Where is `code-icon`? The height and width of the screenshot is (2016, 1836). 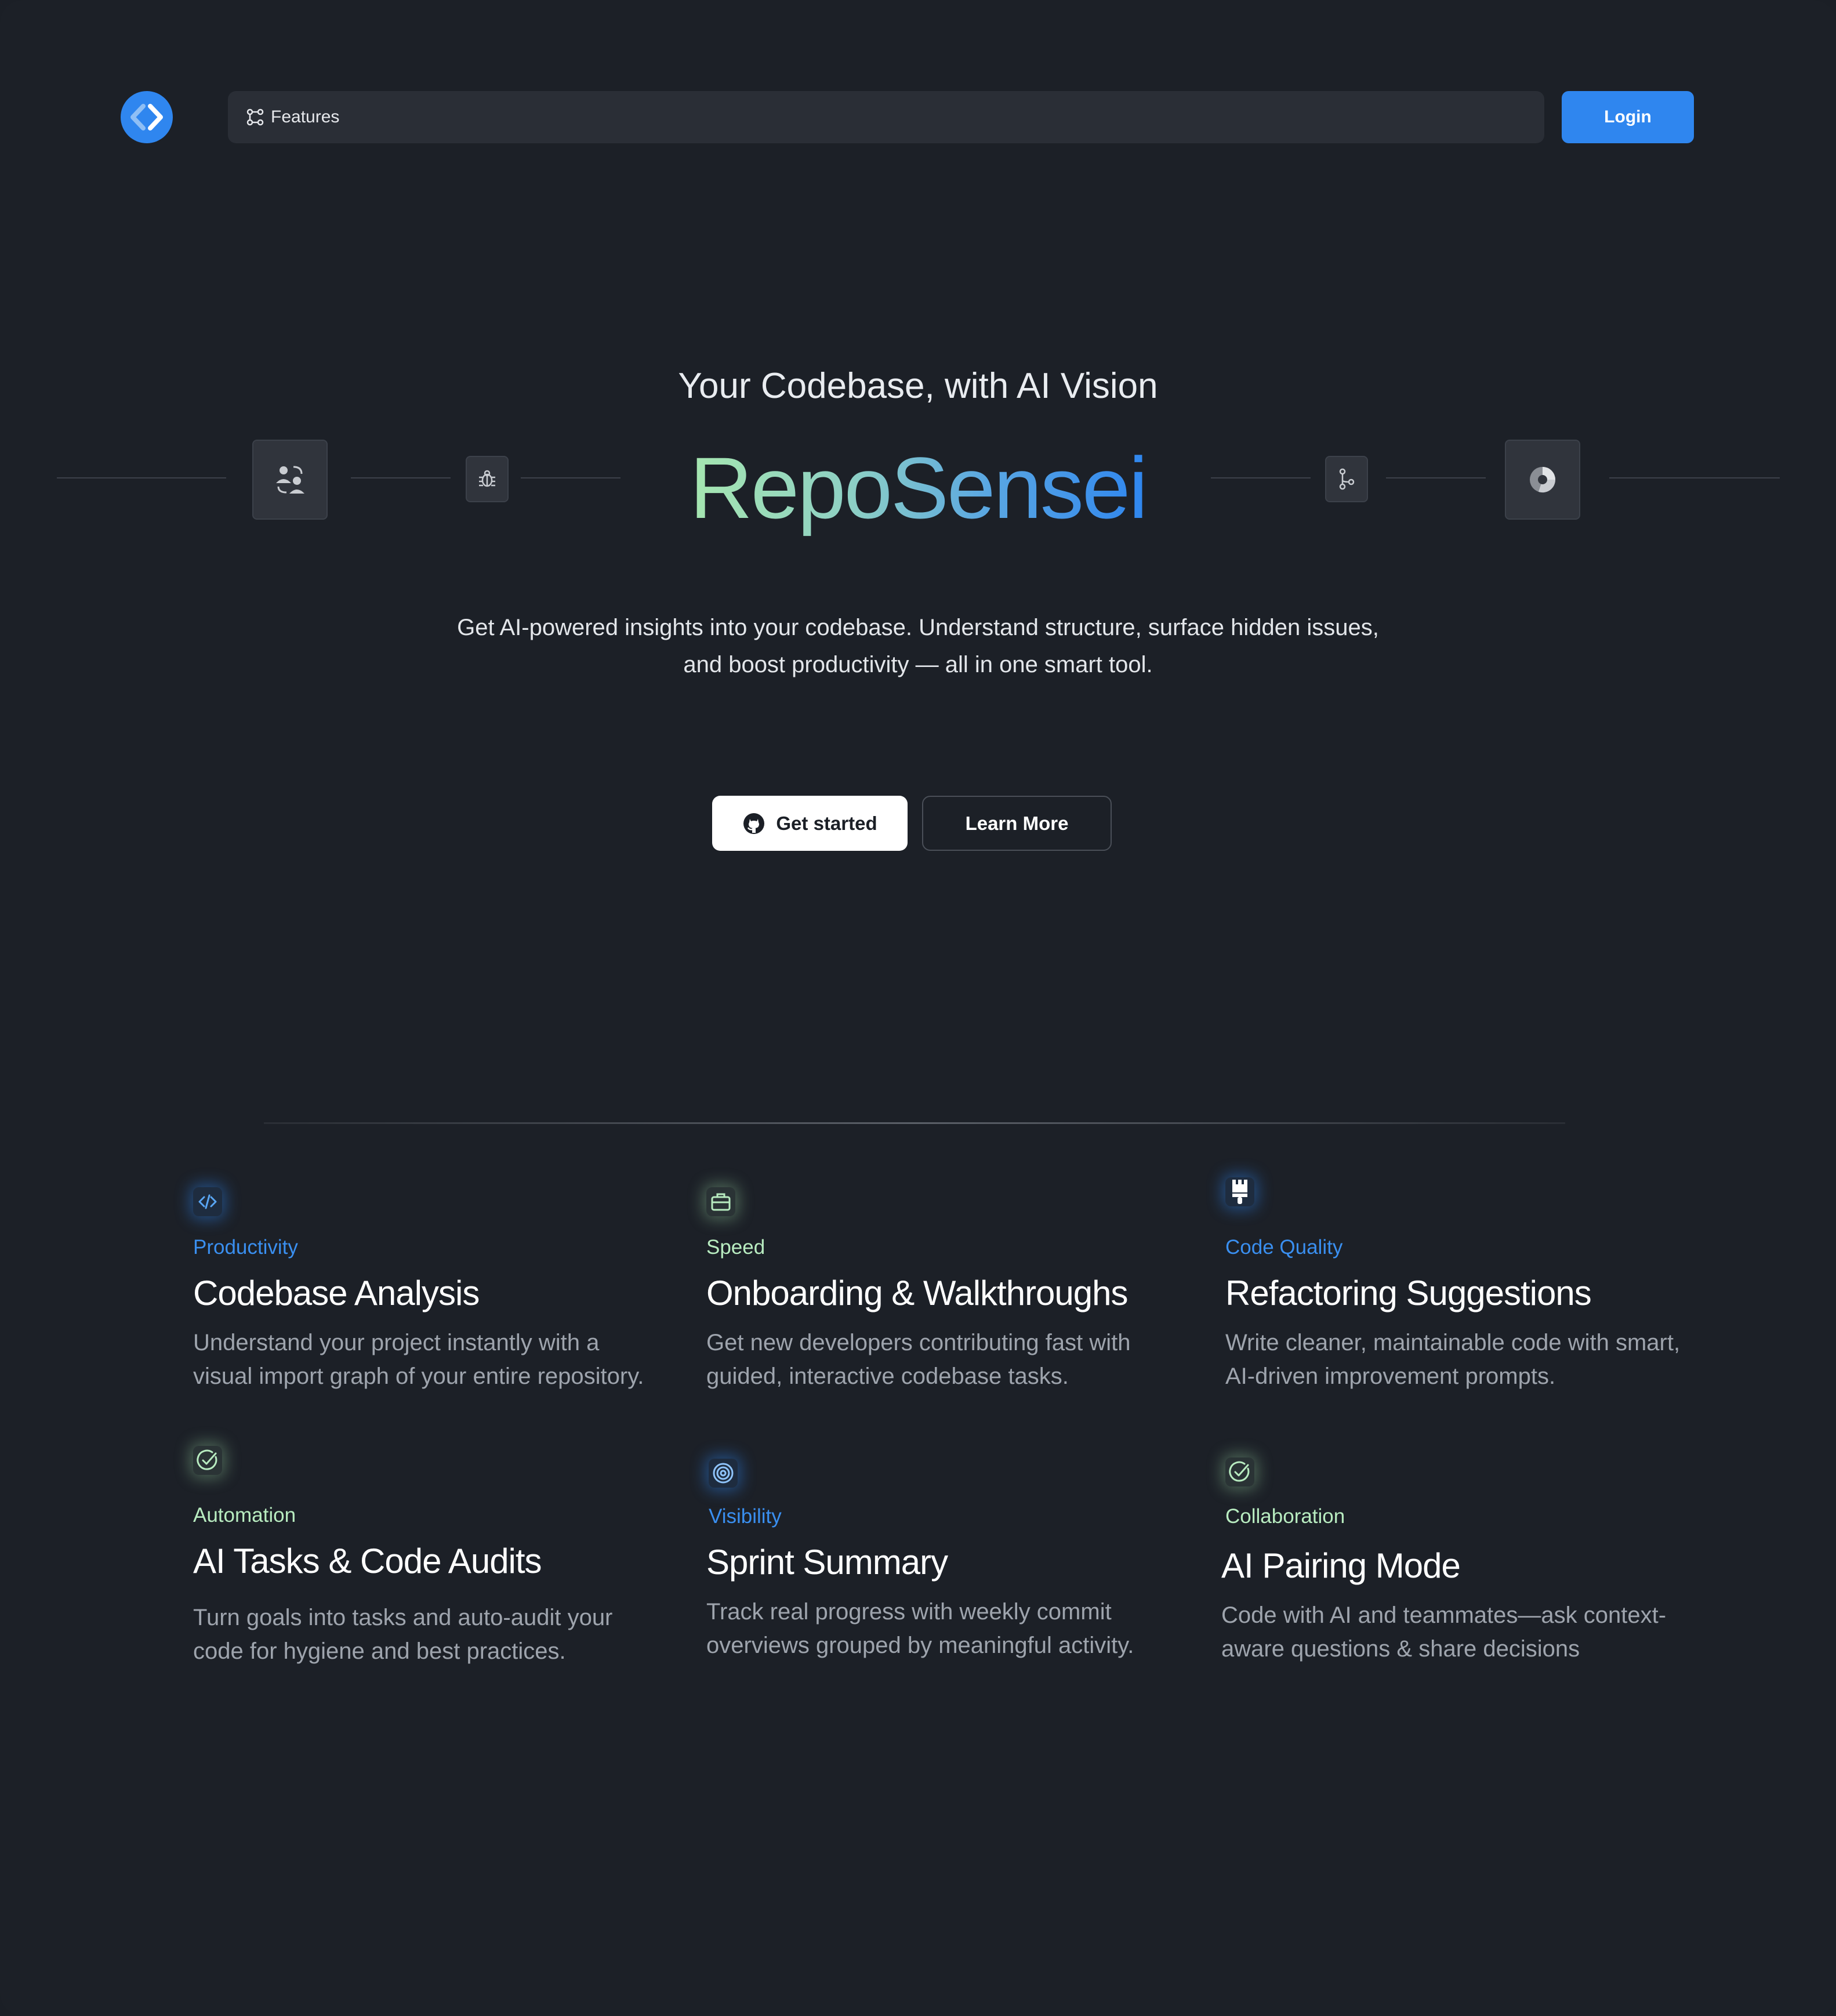 code-icon is located at coordinates (207, 1202).